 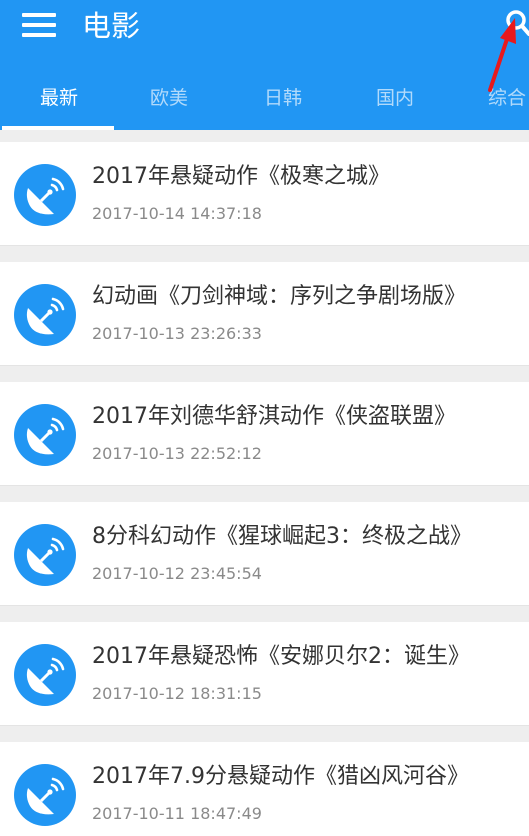 What do you see at coordinates (58, 128) in the screenshot?
I see `tab-indicator` at bounding box center [58, 128].